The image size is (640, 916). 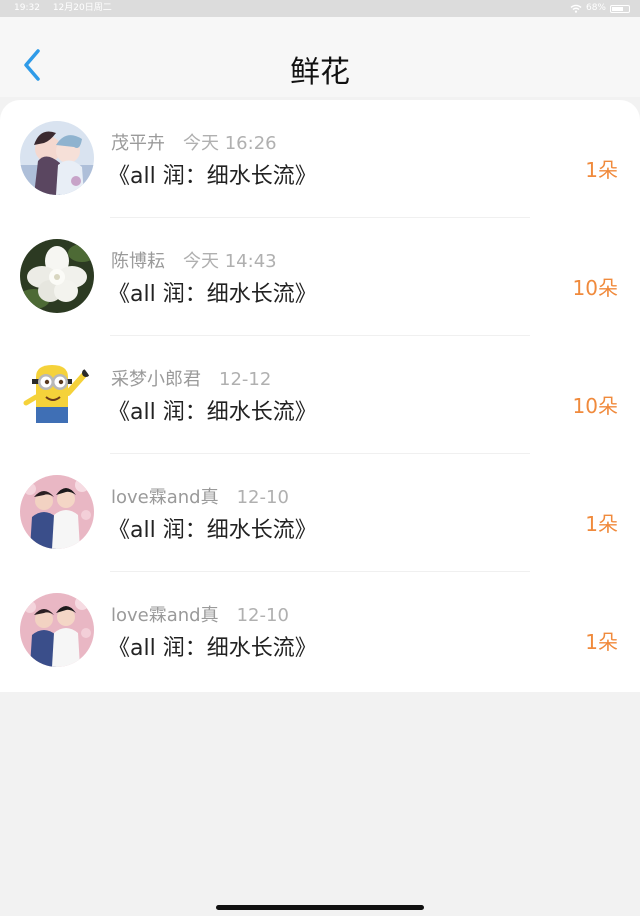 What do you see at coordinates (320, 159) in the screenshot?
I see `list-item: 茂平卉 今天 16:26 《all 润：细水长流》 1朵` at bounding box center [320, 159].